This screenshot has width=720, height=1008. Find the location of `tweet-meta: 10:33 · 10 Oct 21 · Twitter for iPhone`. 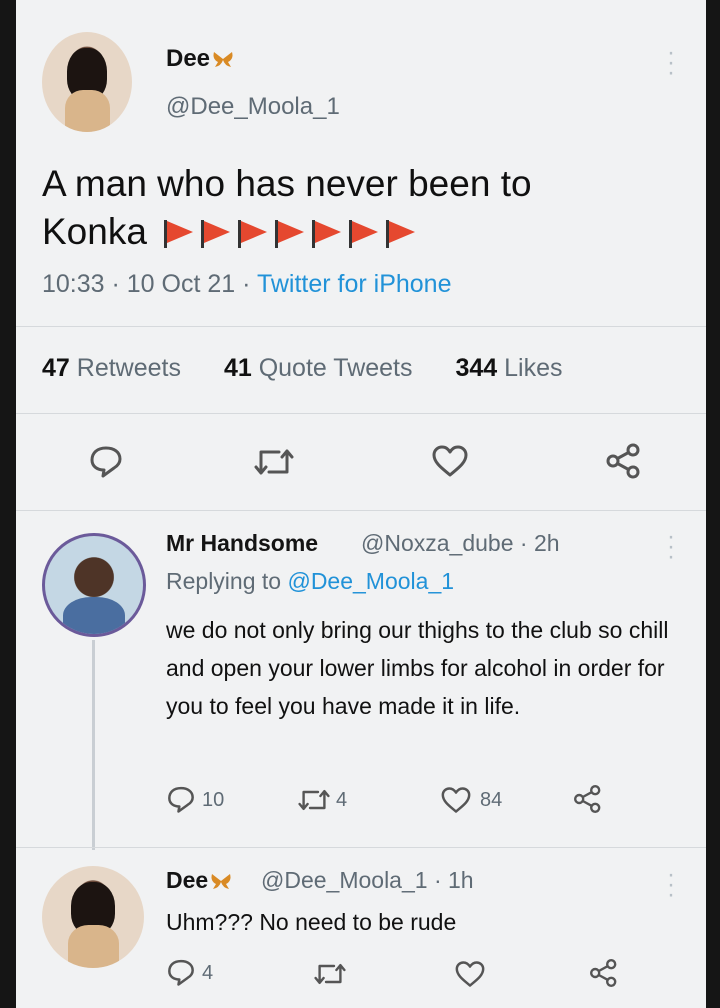

tweet-meta: 10:33 · 10 Oct 21 · Twitter for iPhone is located at coordinates (246, 284).